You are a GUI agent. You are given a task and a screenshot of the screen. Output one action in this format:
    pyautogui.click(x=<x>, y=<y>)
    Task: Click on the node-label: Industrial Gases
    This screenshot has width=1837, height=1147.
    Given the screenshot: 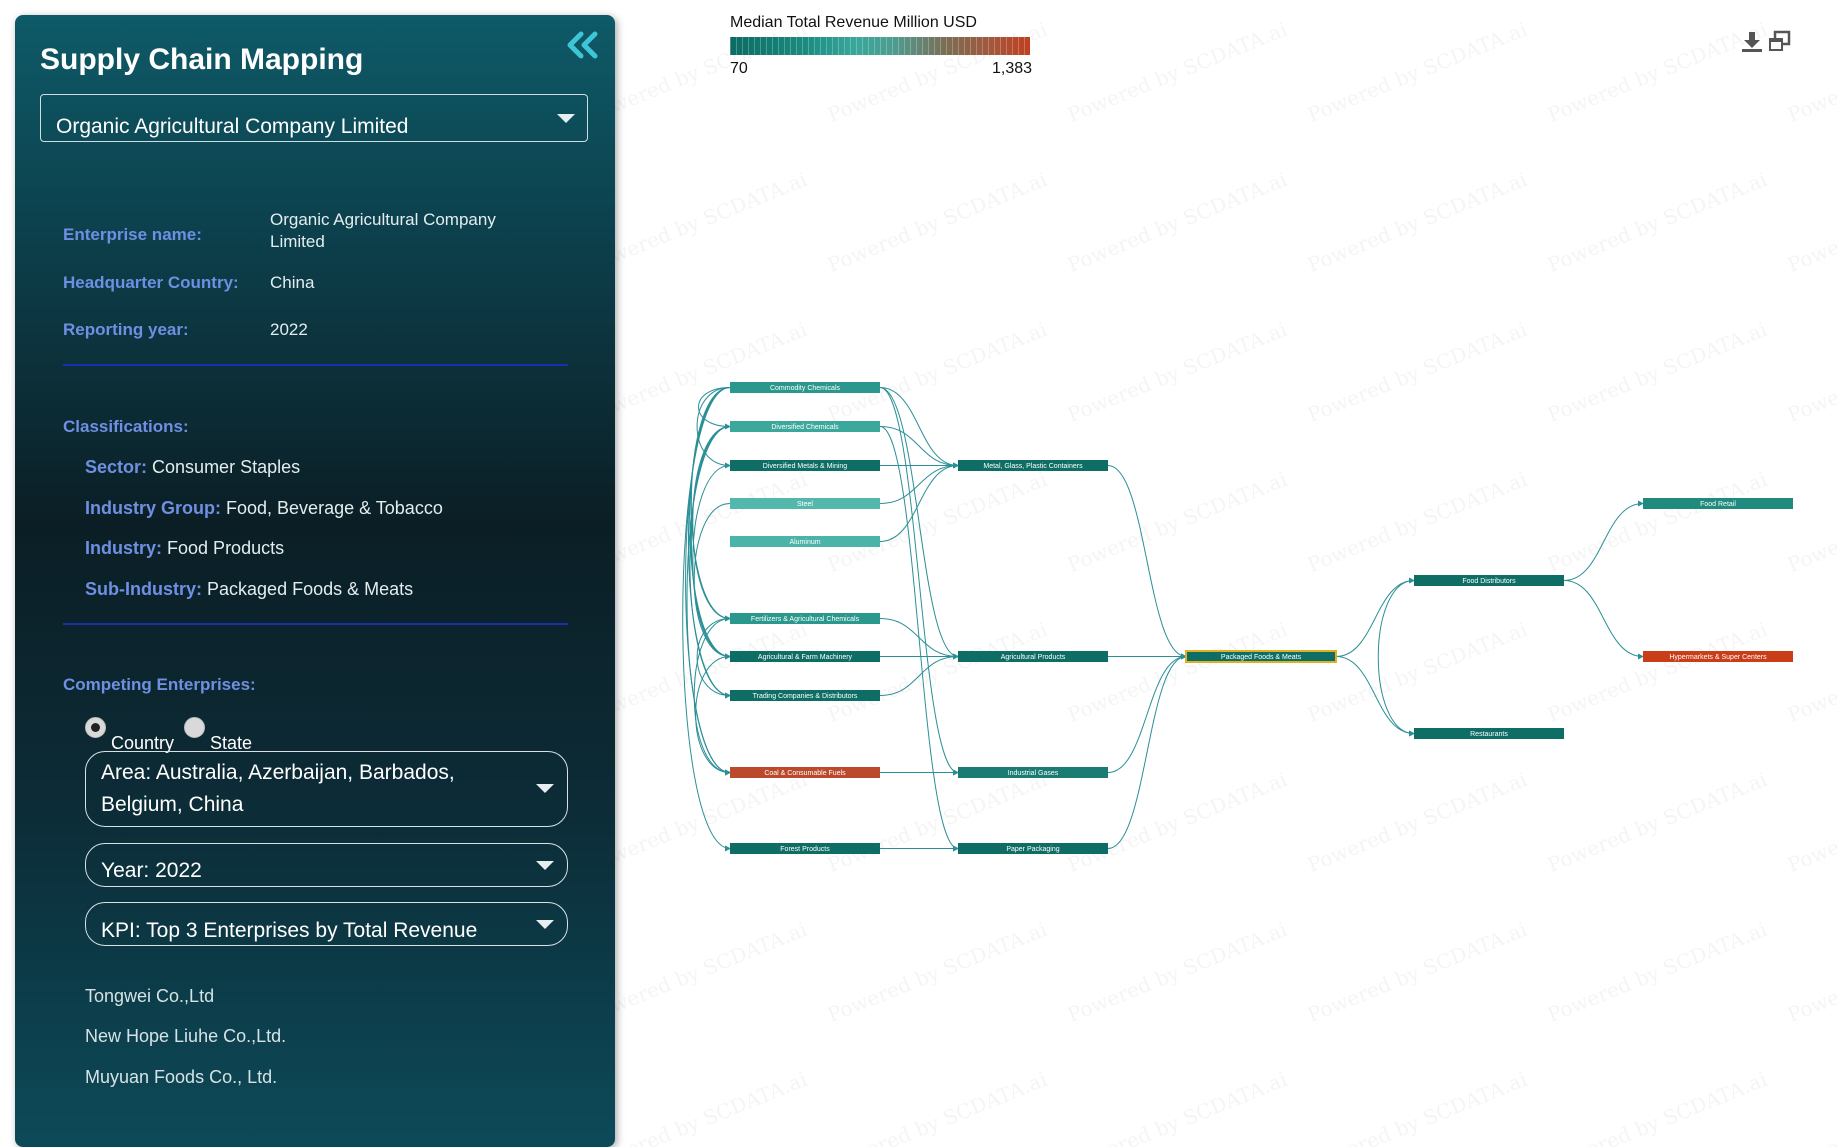 What is the action you would take?
    pyautogui.click(x=1033, y=773)
    